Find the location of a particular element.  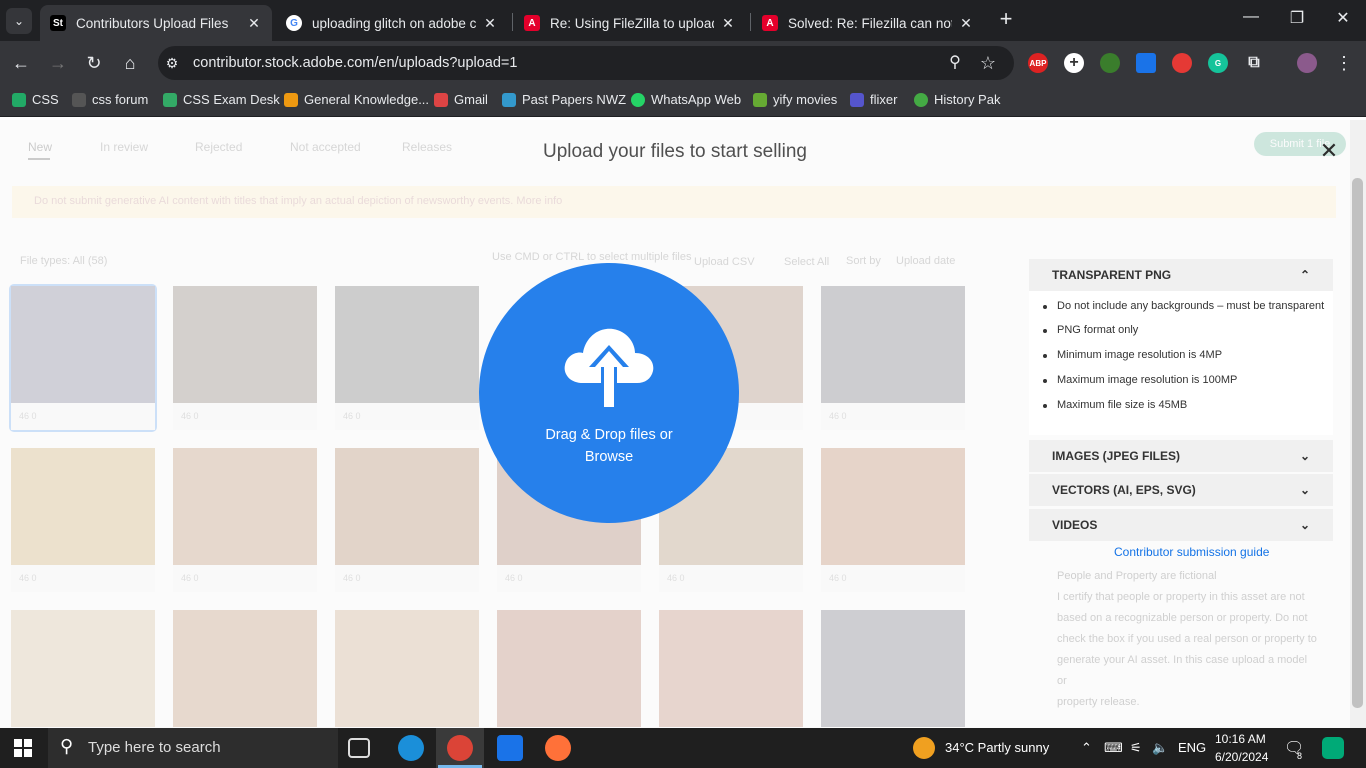

tab-filezilla-upload: A Re: Using FileZilla to upload im... ✕ is located at coordinates (630, 23).